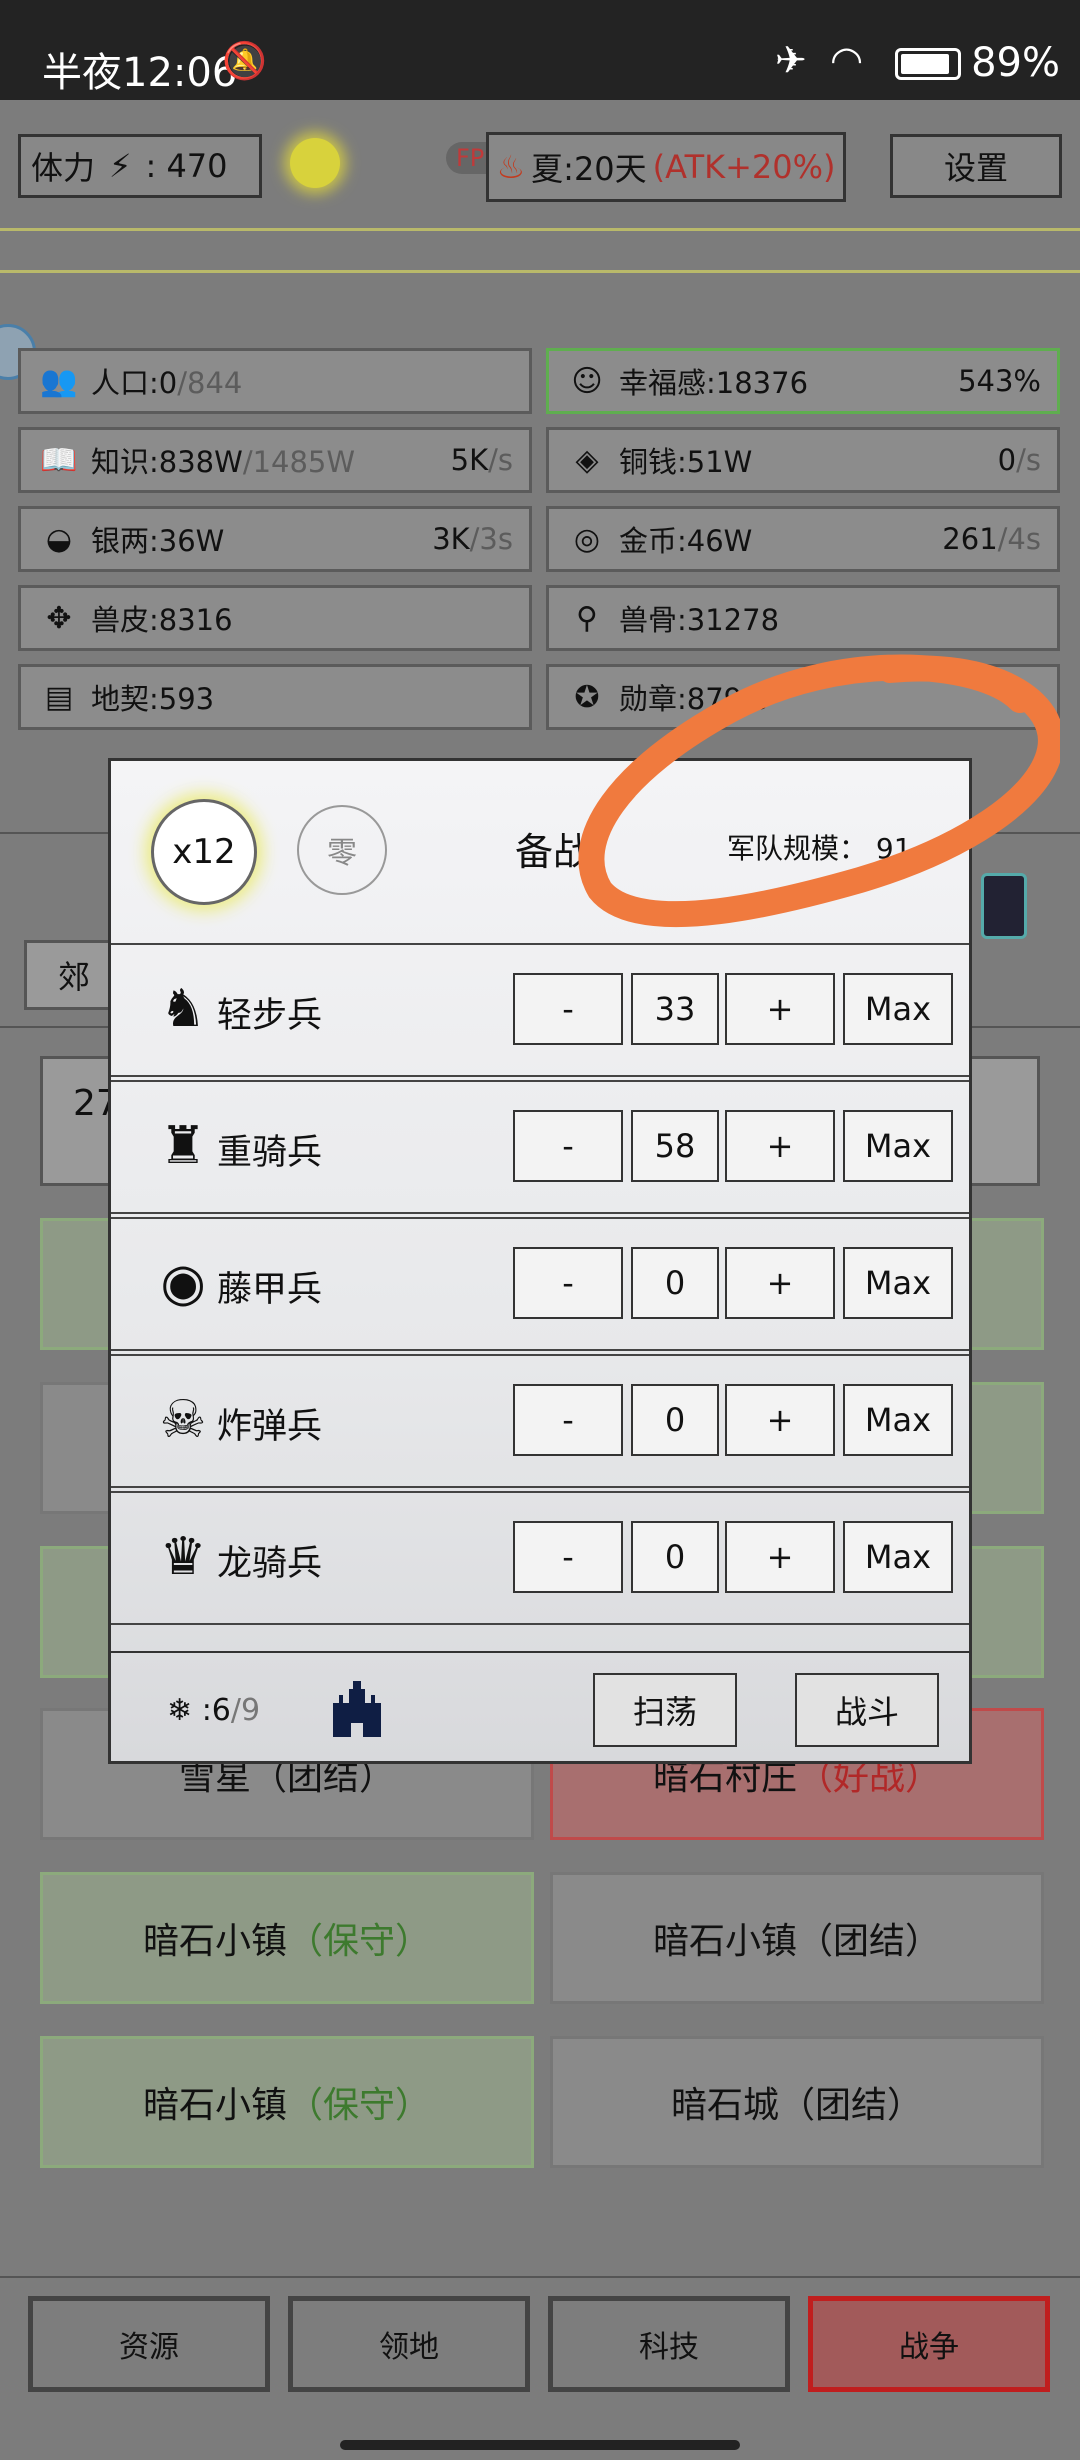  I want to click on unit-name: 龙骑兵, so click(270, 1564).